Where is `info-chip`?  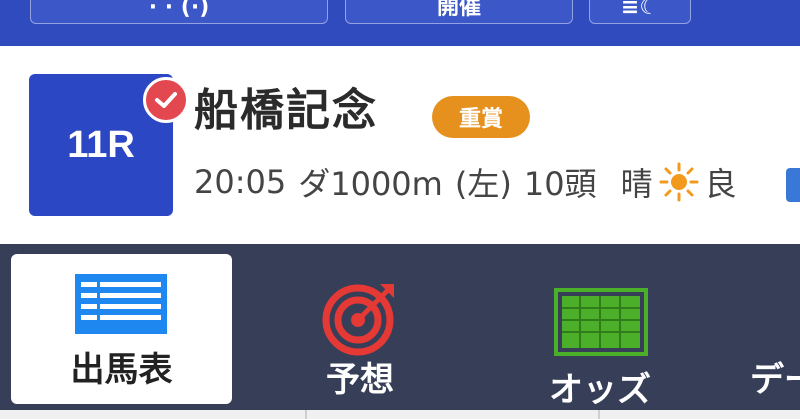 info-chip is located at coordinates (793, 185).